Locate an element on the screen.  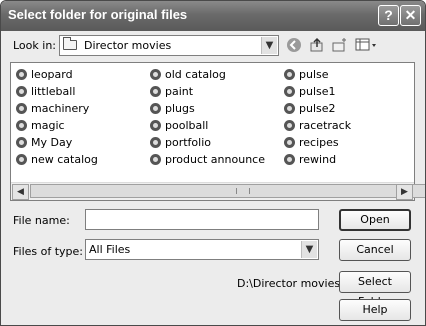
list-item: recipes is located at coordinates (316, 142).